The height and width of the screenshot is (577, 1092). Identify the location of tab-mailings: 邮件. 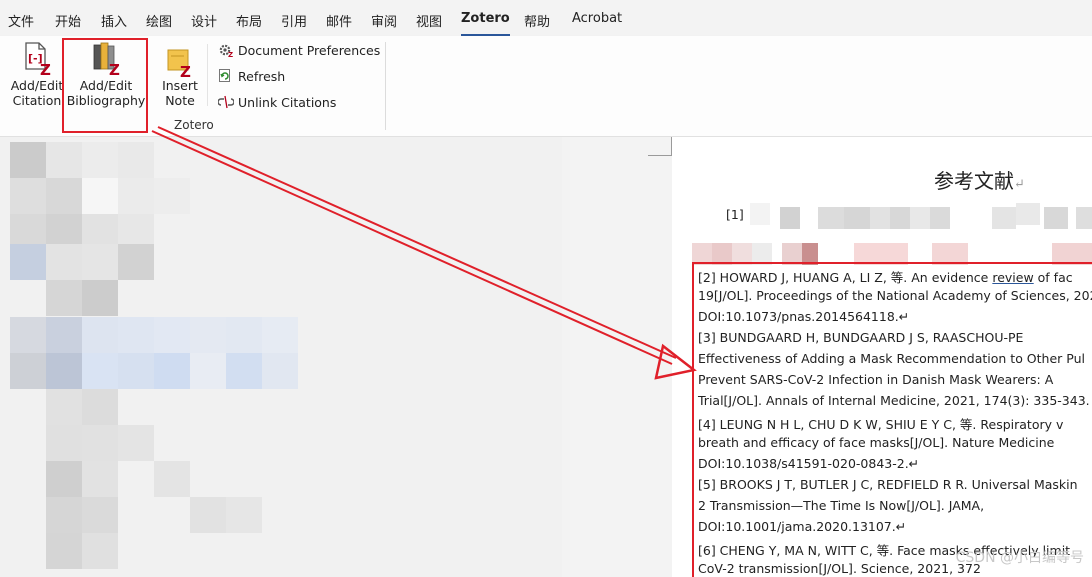
(339, 20).